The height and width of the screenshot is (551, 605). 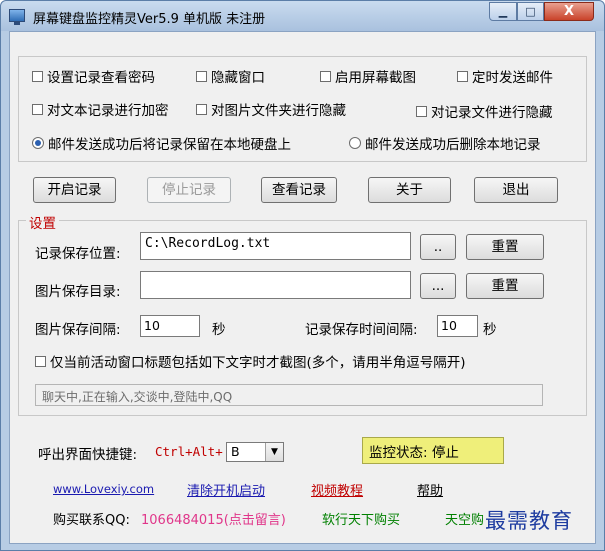 I want to click on checkbox-label: 定时发送邮件, so click(x=512, y=78).